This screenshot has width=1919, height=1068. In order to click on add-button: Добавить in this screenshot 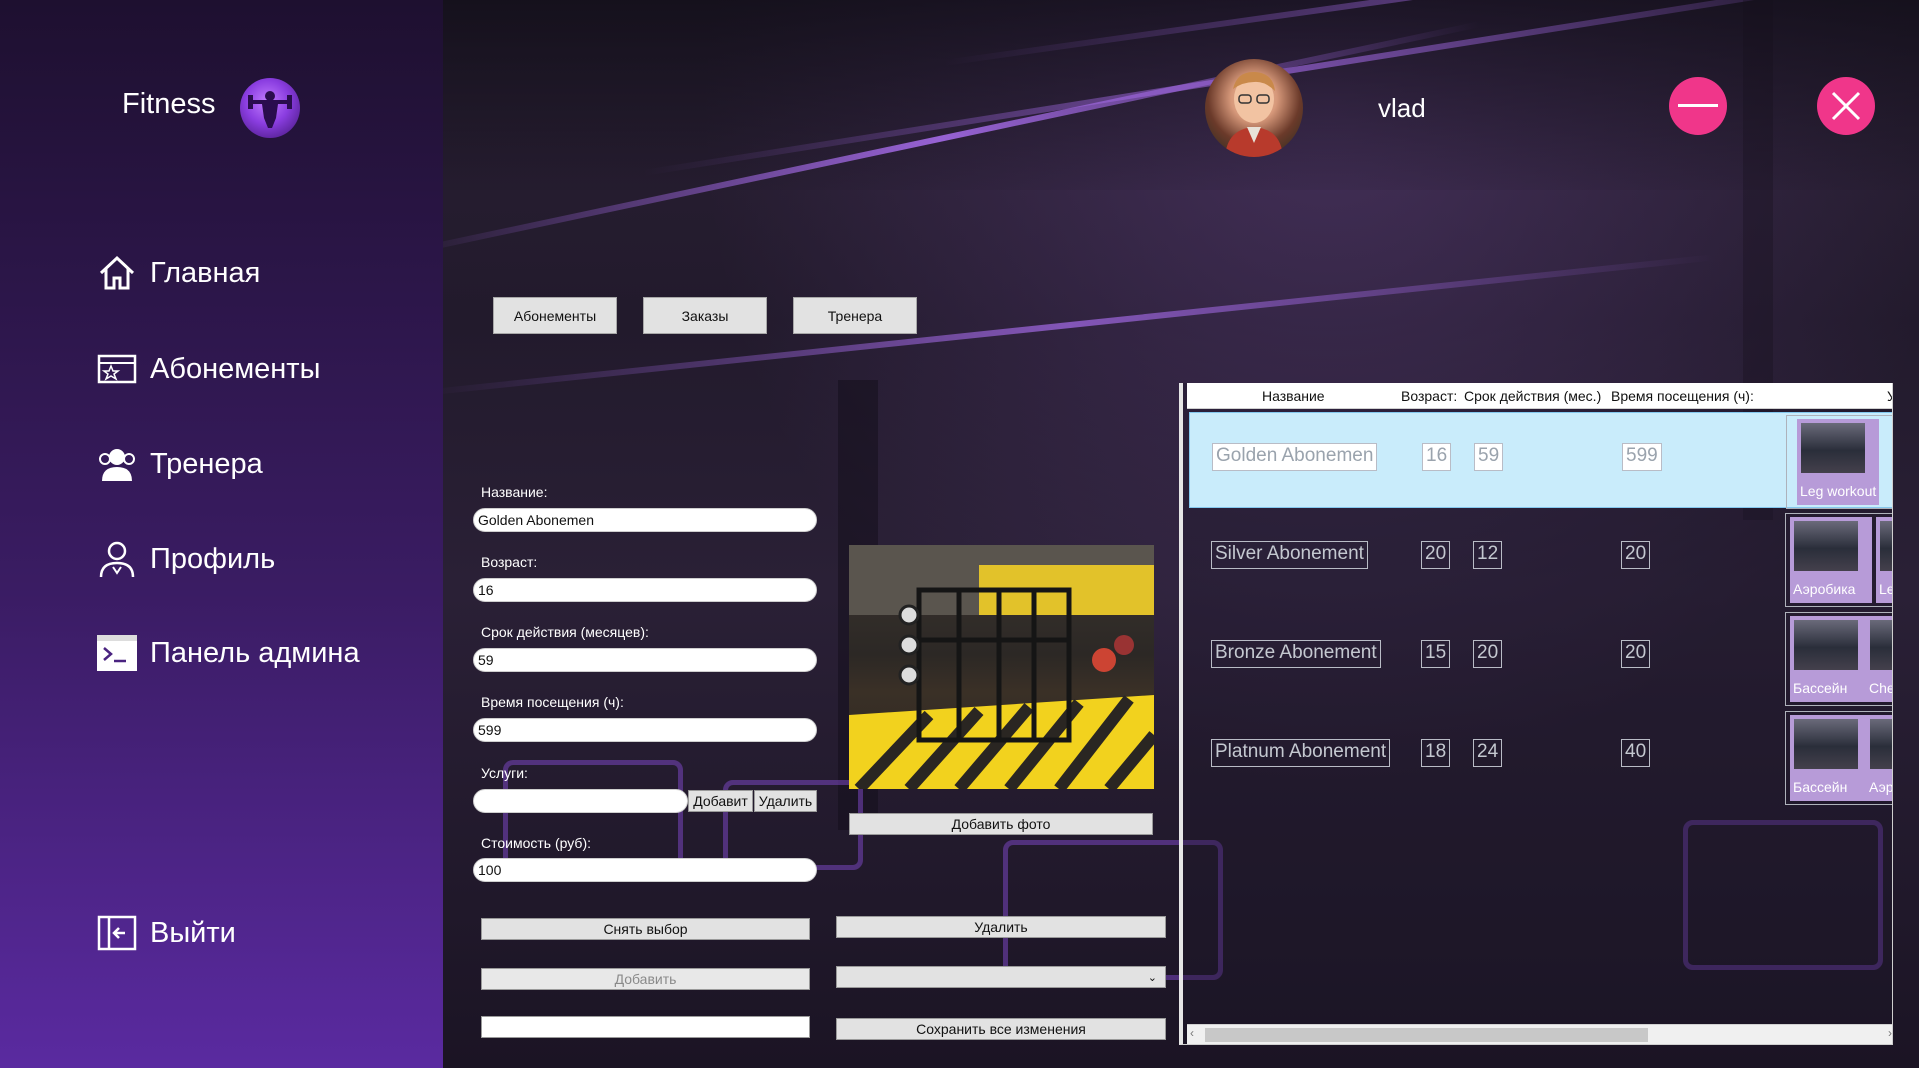, I will do `click(645, 979)`.